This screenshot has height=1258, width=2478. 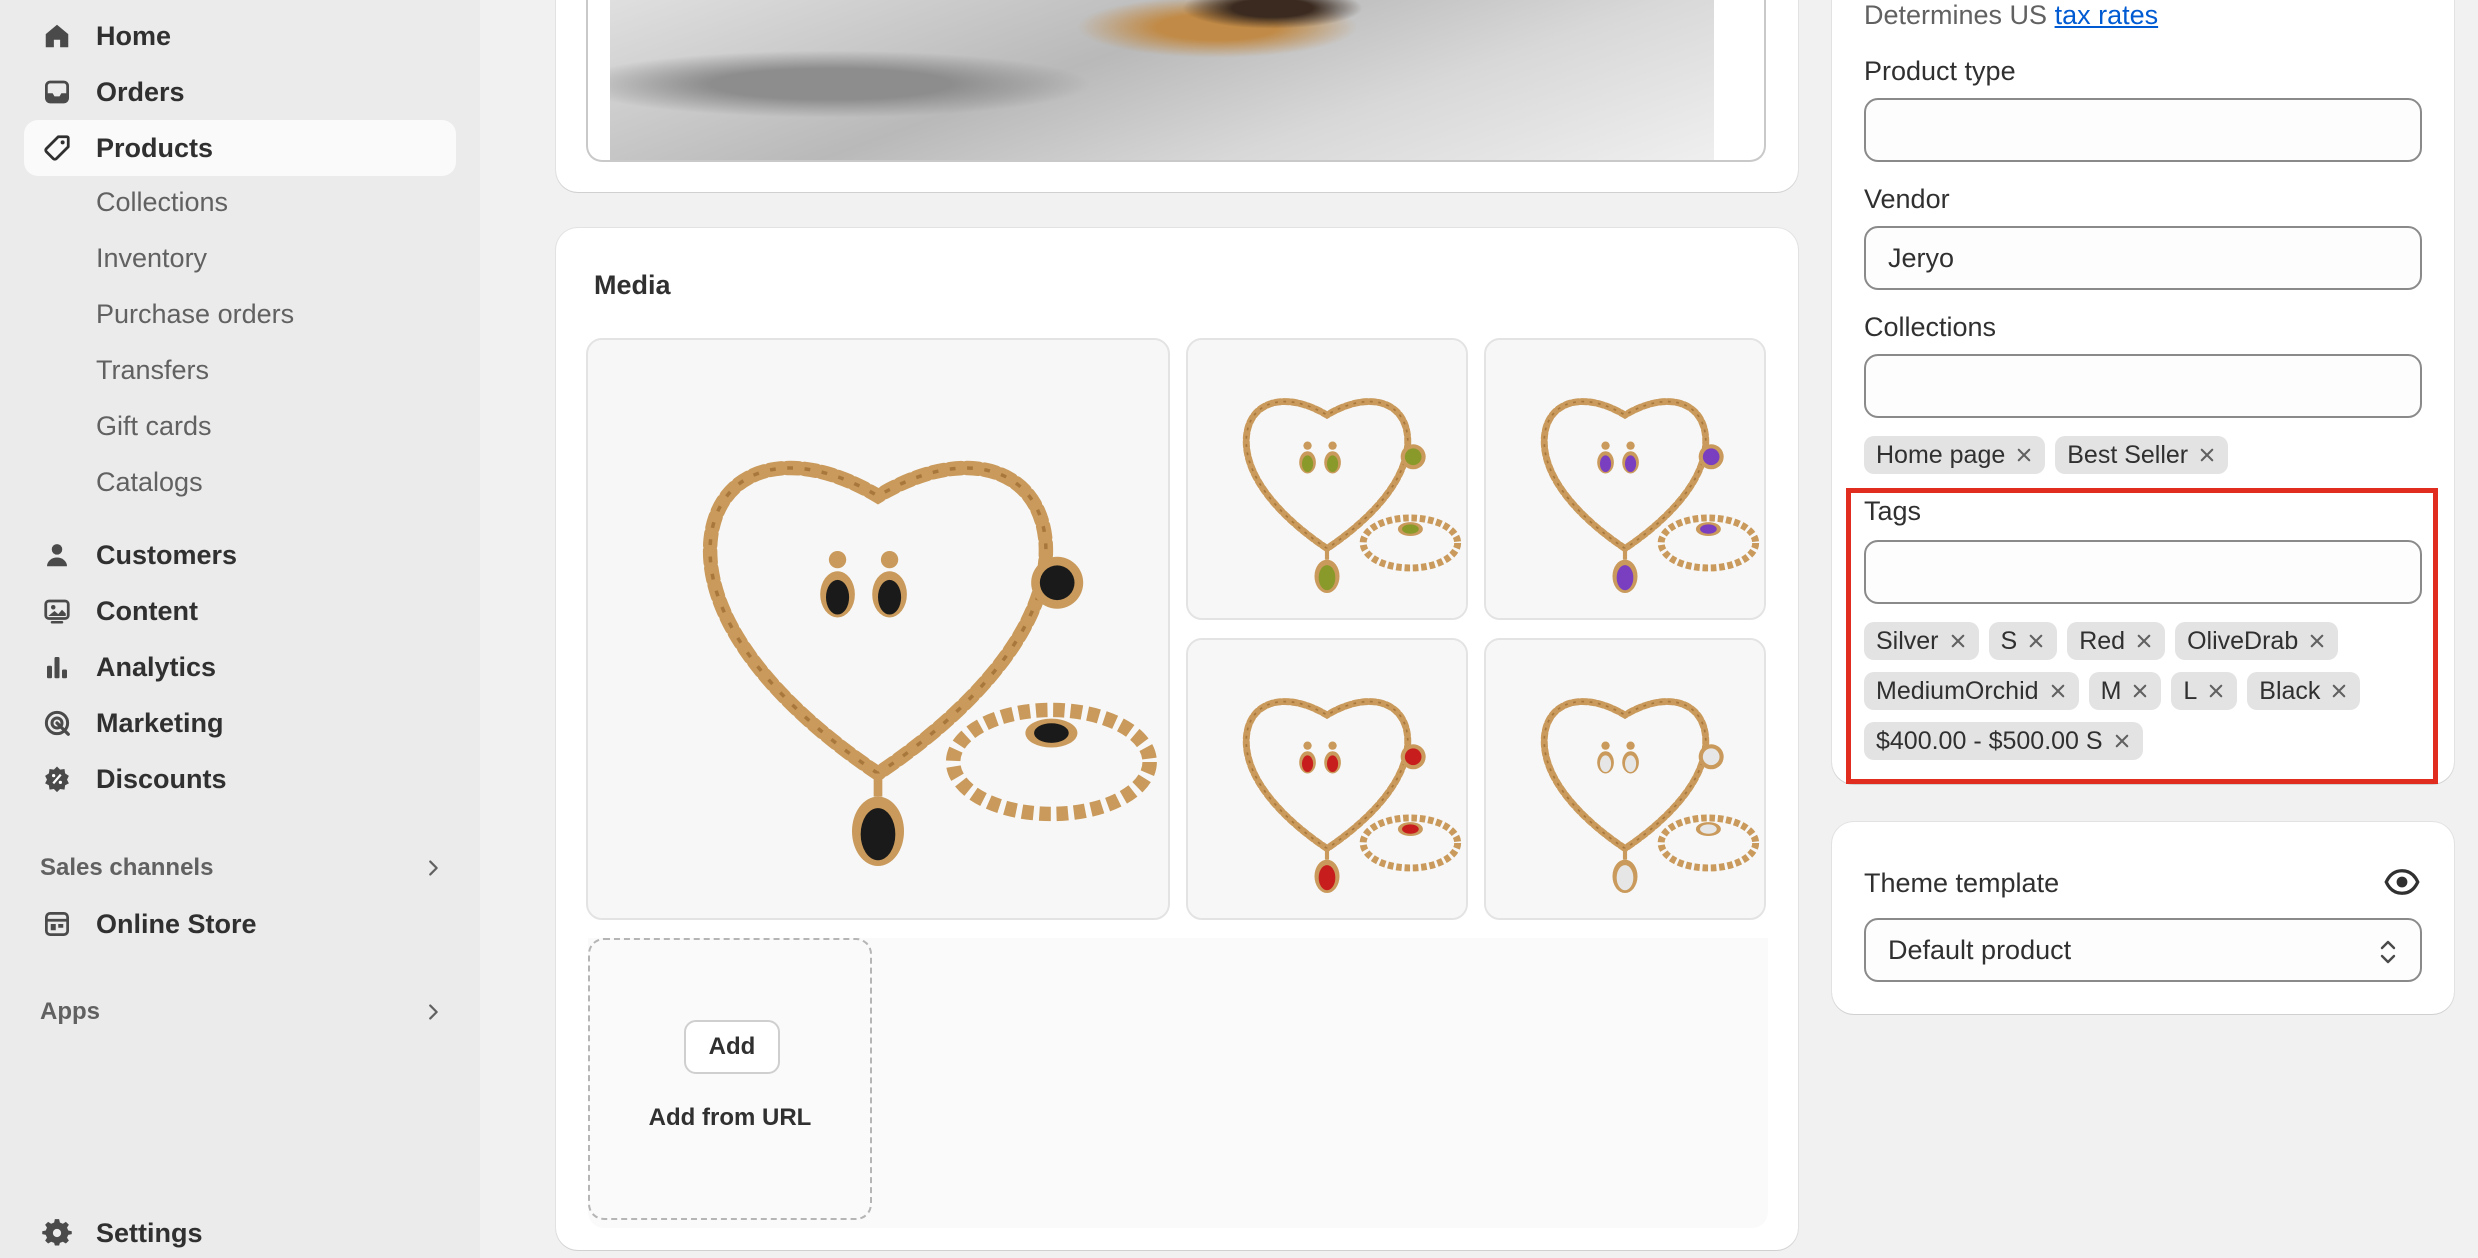 What do you see at coordinates (2402, 882) in the screenshot?
I see `eye-icon` at bounding box center [2402, 882].